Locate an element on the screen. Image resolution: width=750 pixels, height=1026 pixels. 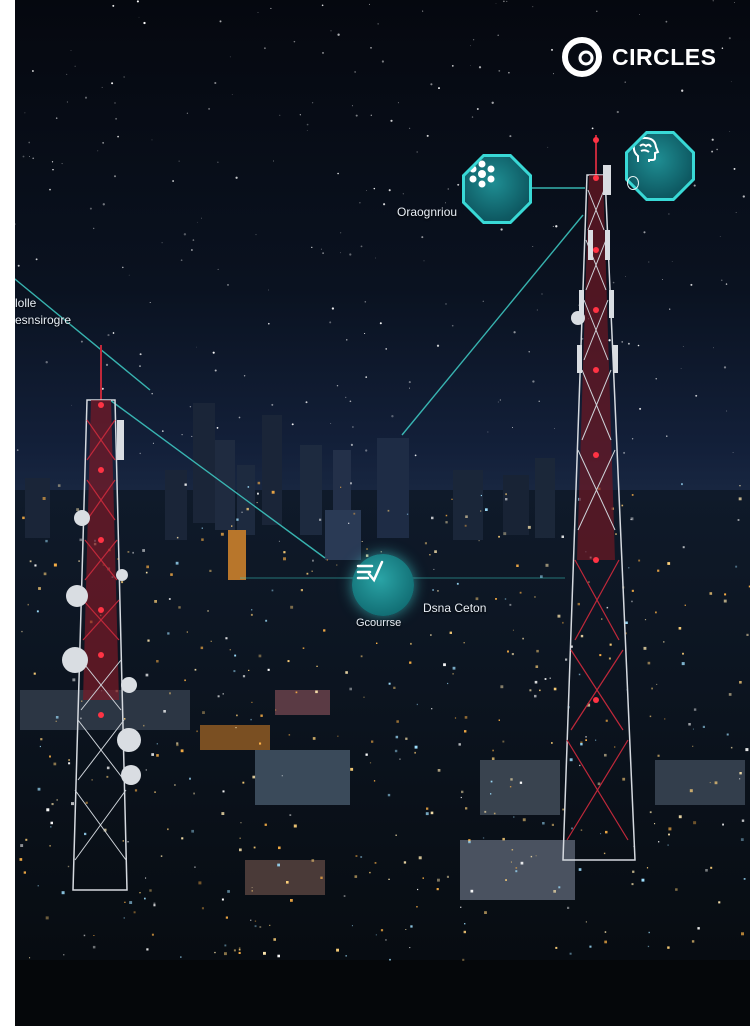
brand-logo: CIRCLES is located at coordinates (639, 57).